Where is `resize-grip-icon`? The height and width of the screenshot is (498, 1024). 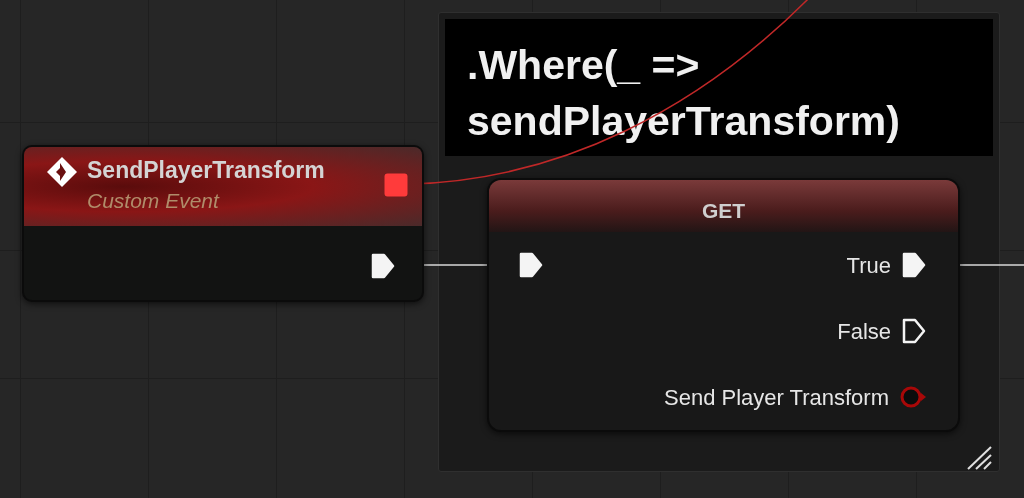
resize-grip-icon is located at coordinates (979, 458).